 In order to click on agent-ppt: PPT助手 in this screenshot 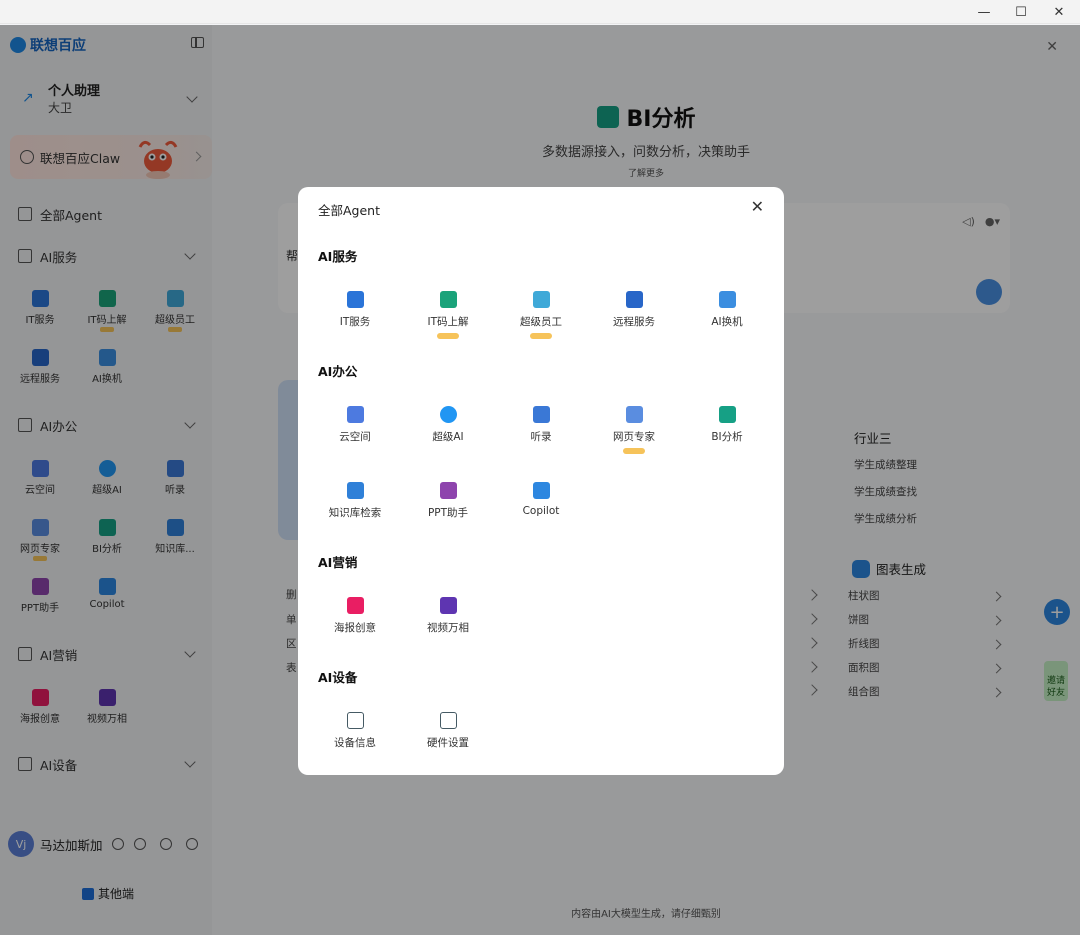, I will do `click(448, 501)`.